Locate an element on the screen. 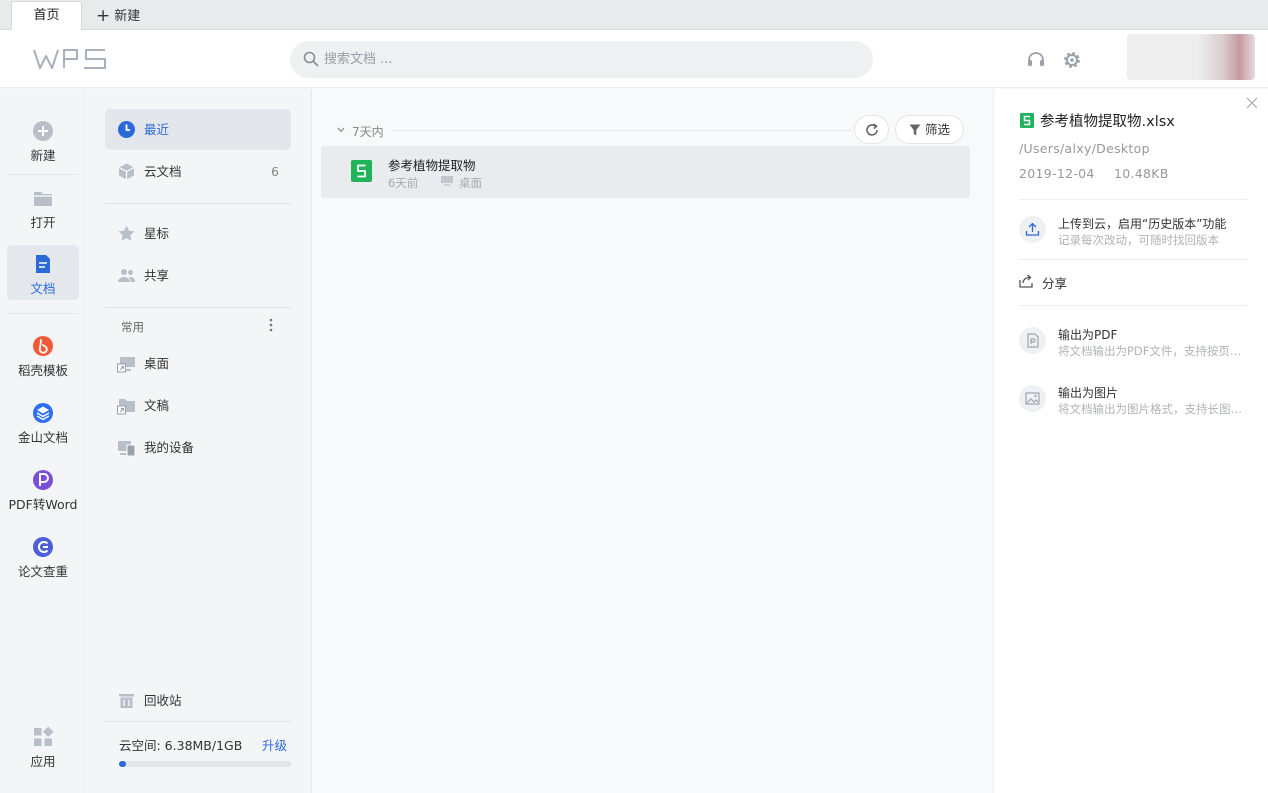 Image resolution: width=1268 pixels, height=793 pixels. filter-icon is located at coordinates (915, 130).